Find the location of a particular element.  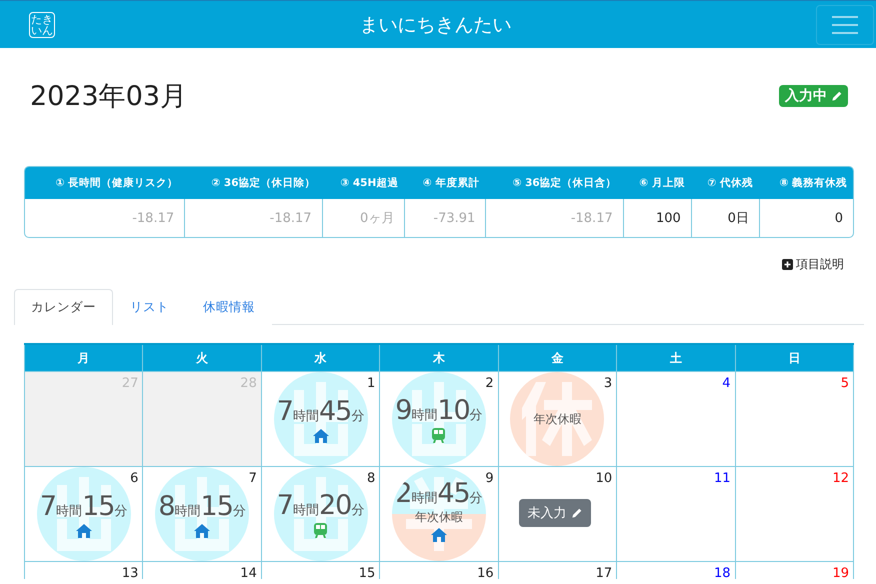

date-number: 6 is located at coordinates (134, 478).